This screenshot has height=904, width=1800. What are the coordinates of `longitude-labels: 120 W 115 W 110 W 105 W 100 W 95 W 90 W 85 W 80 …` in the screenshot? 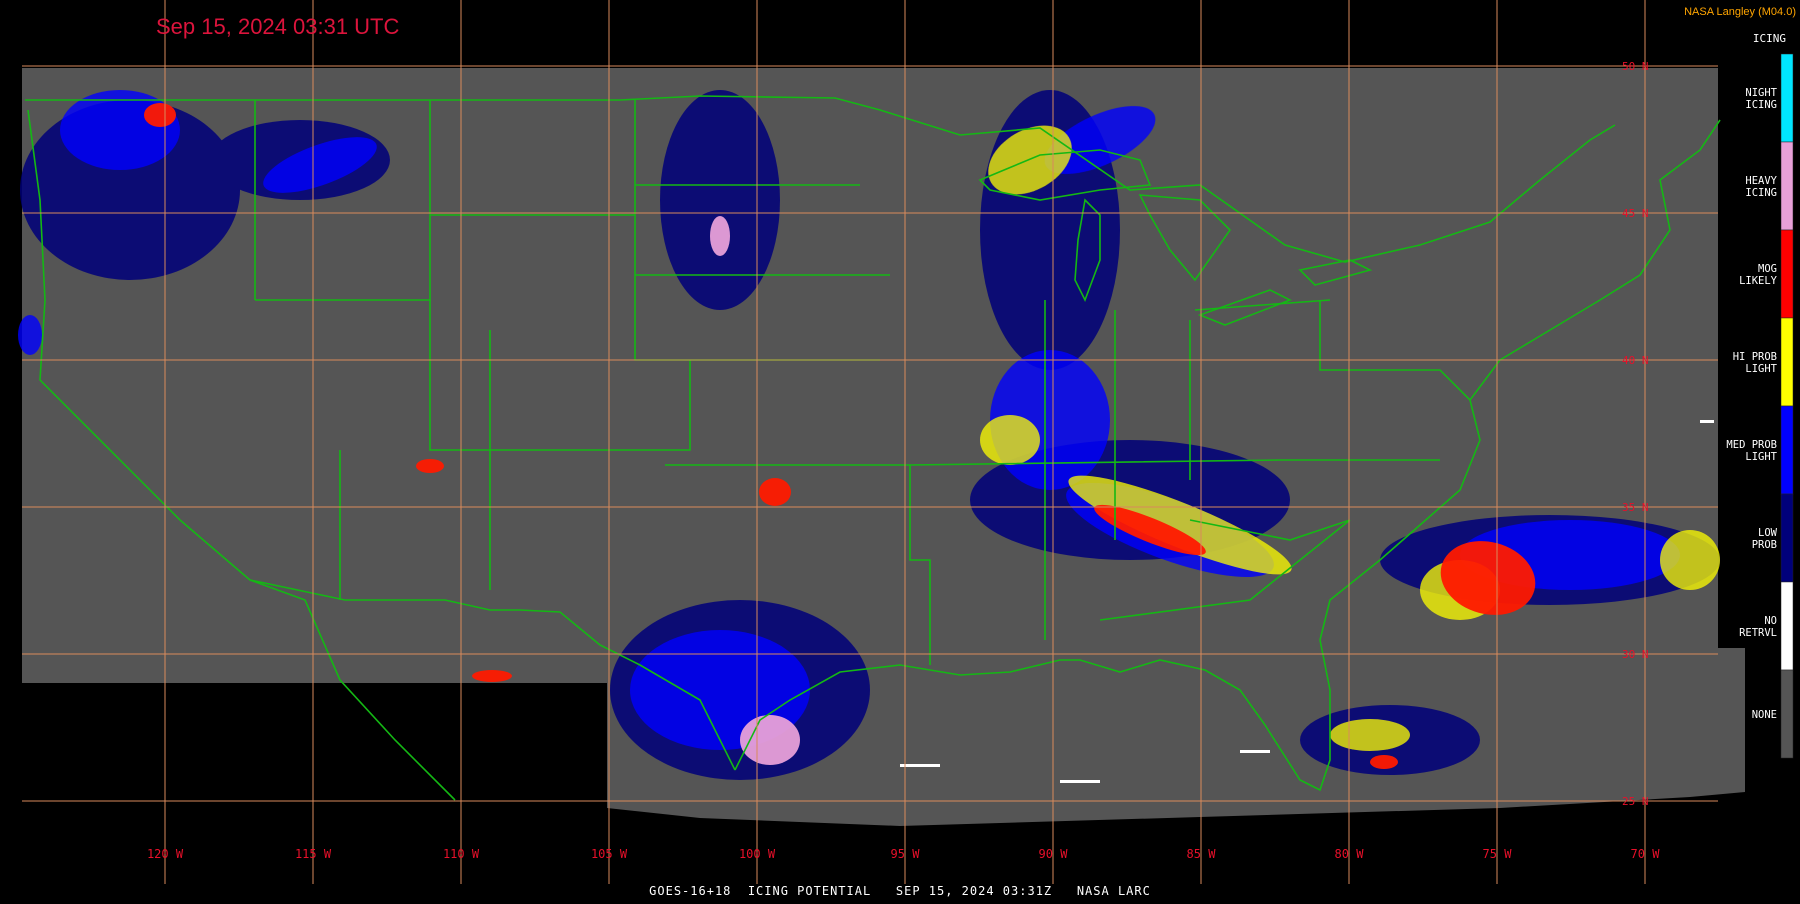 It's located at (903, 854).